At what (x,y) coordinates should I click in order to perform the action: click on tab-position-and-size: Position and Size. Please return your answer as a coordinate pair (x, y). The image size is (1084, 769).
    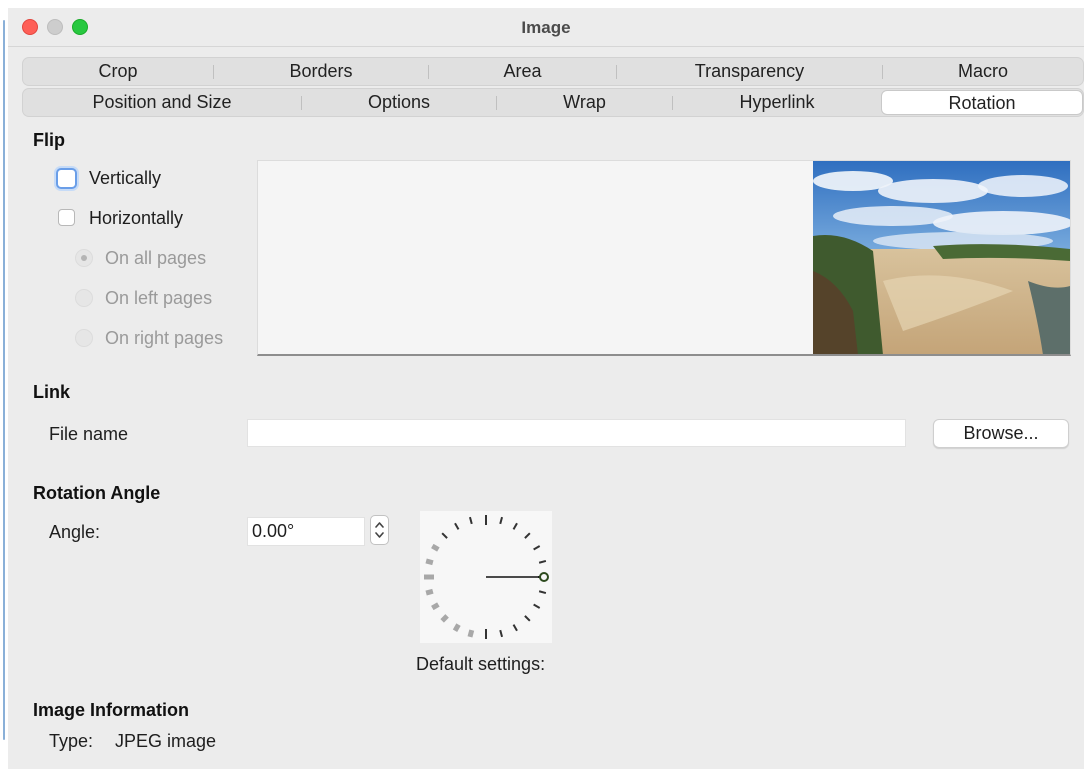
    Looking at the image, I should click on (162, 102).